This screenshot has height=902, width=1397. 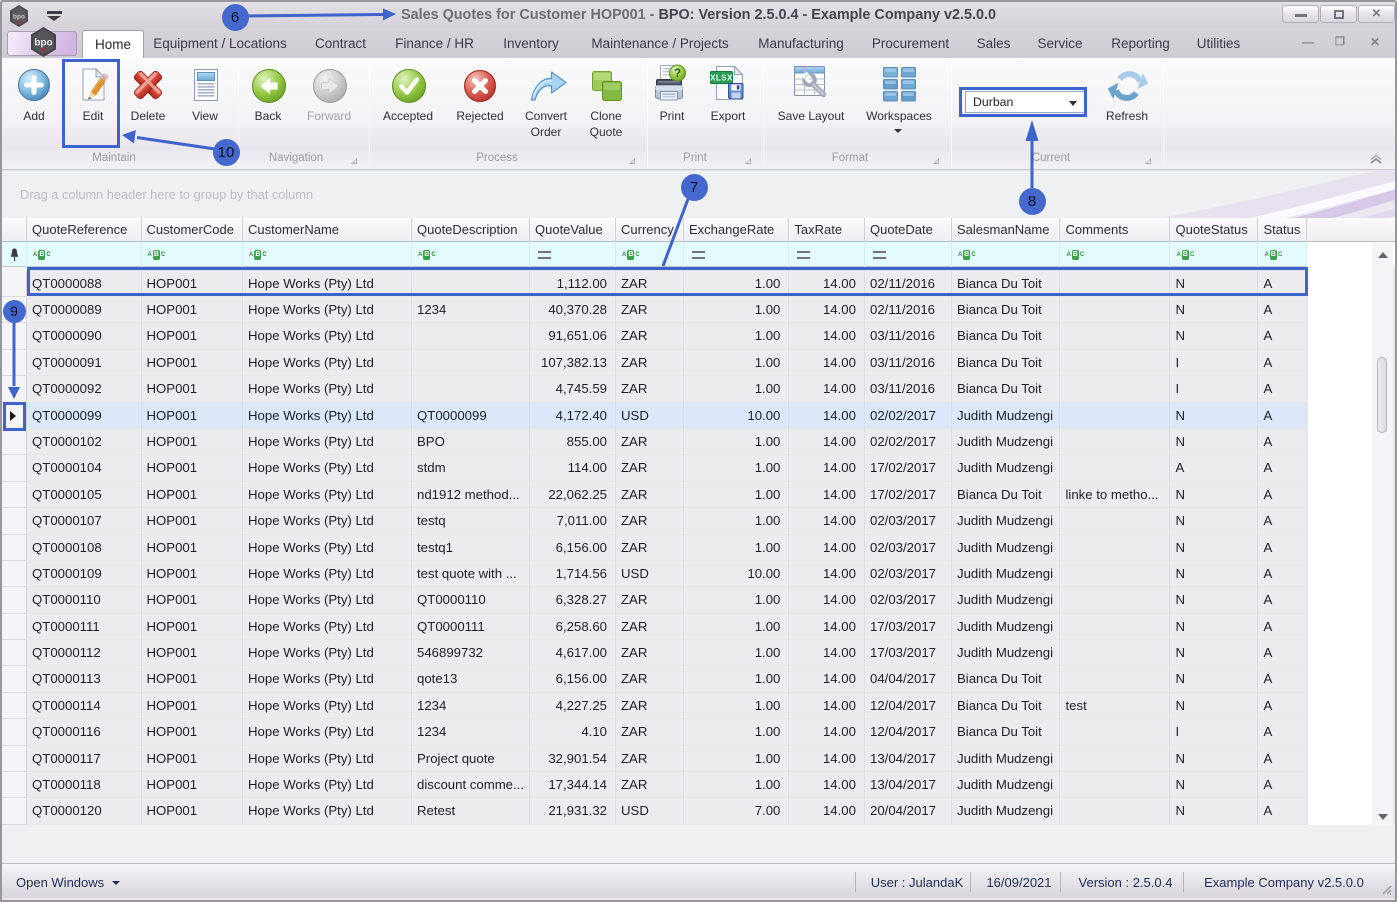 I want to click on svg-text: bpo, so click(x=43, y=43).